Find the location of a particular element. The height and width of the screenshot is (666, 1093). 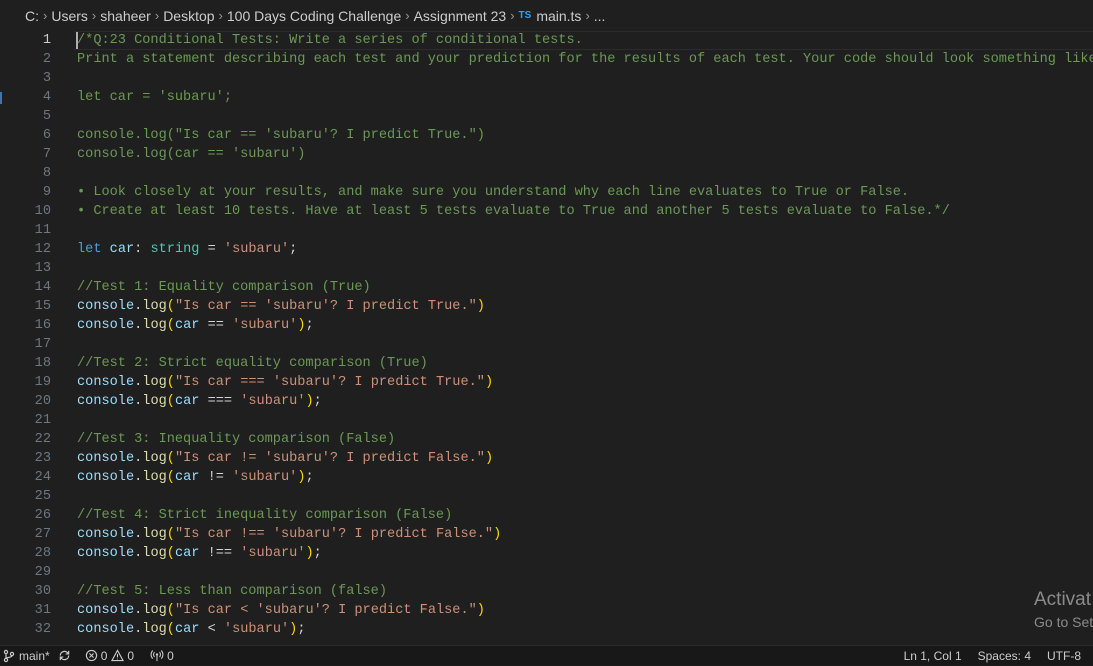

code-line: 8 is located at coordinates (546, 173).